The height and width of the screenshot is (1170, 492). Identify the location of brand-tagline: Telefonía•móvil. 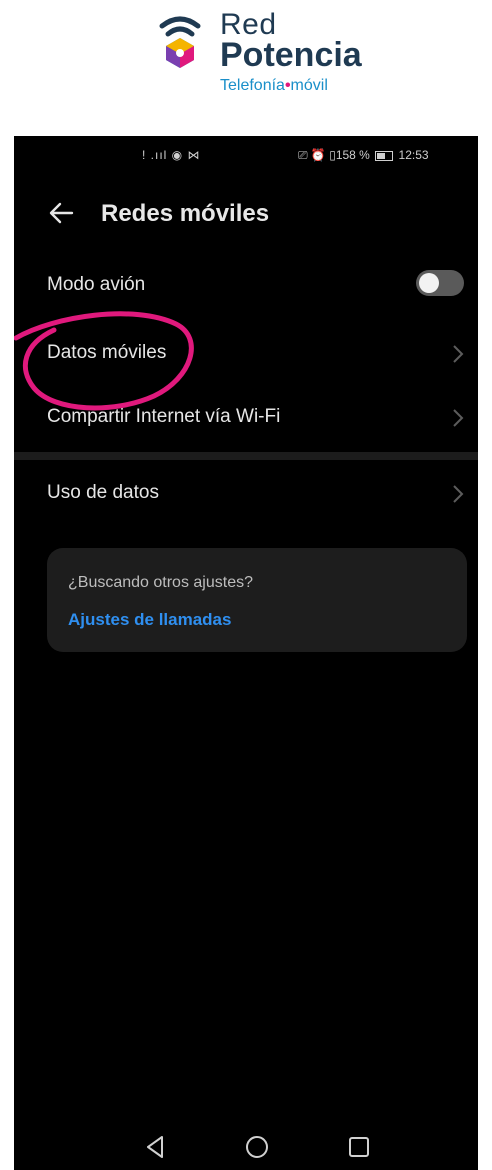
(274, 86).